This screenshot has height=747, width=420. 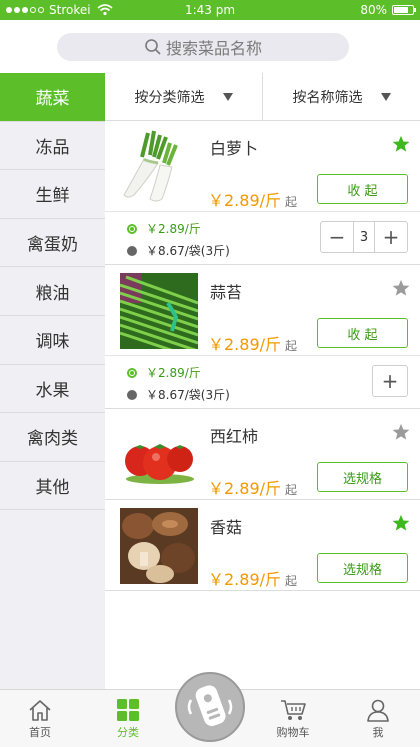 I want to click on filter-by-name: 按名称筛选, so click(x=341, y=96).